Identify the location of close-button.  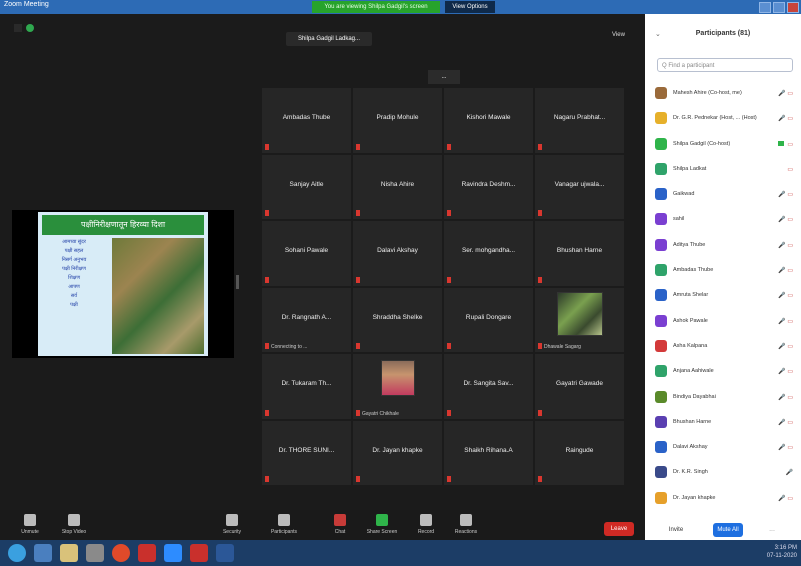
(793, 7).